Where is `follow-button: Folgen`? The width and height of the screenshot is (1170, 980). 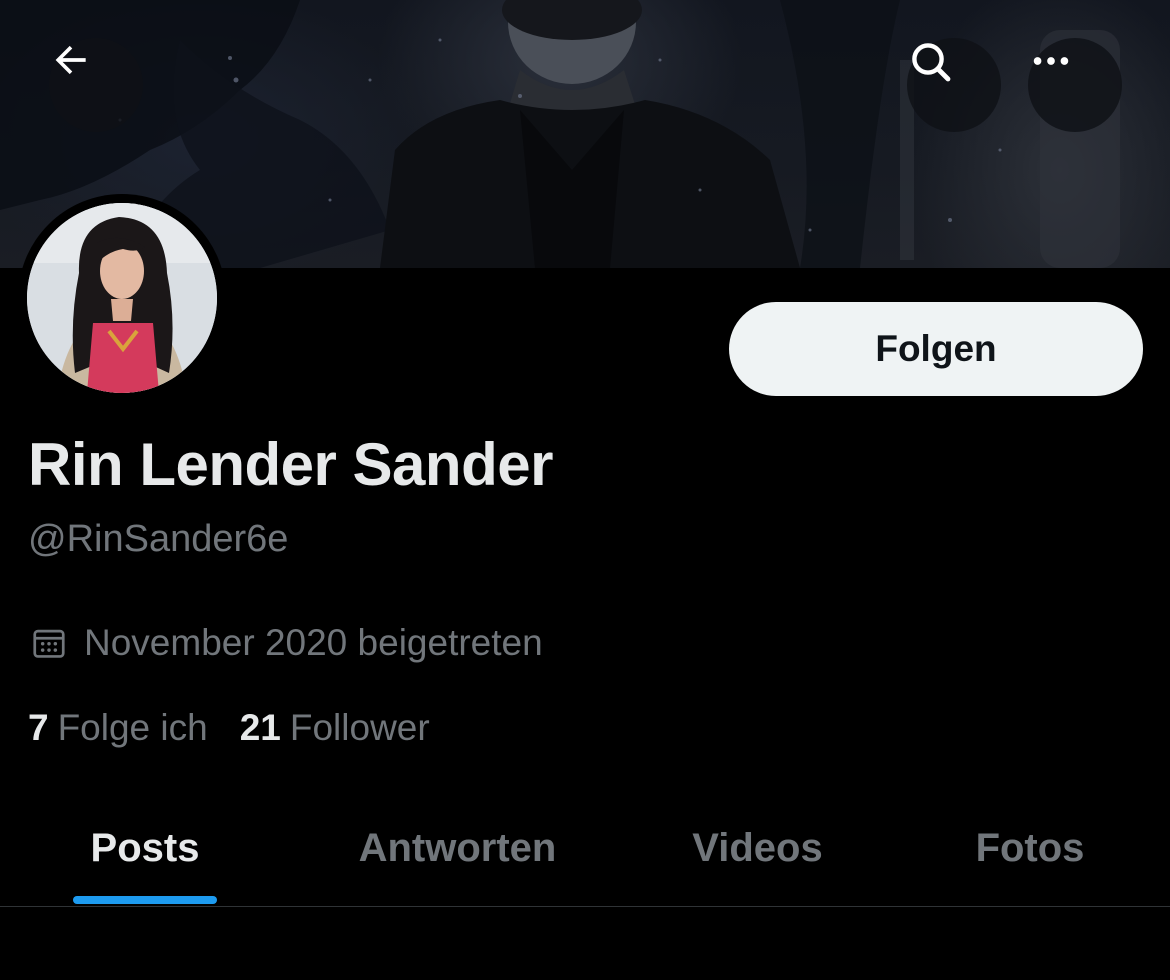 follow-button: Folgen is located at coordinates (936, 349).